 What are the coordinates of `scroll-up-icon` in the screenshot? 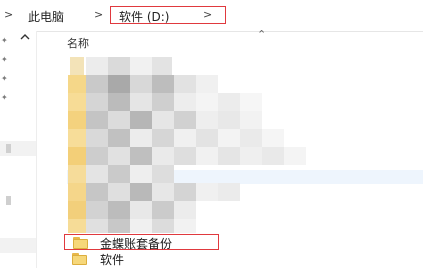 It's located at (25, 39).